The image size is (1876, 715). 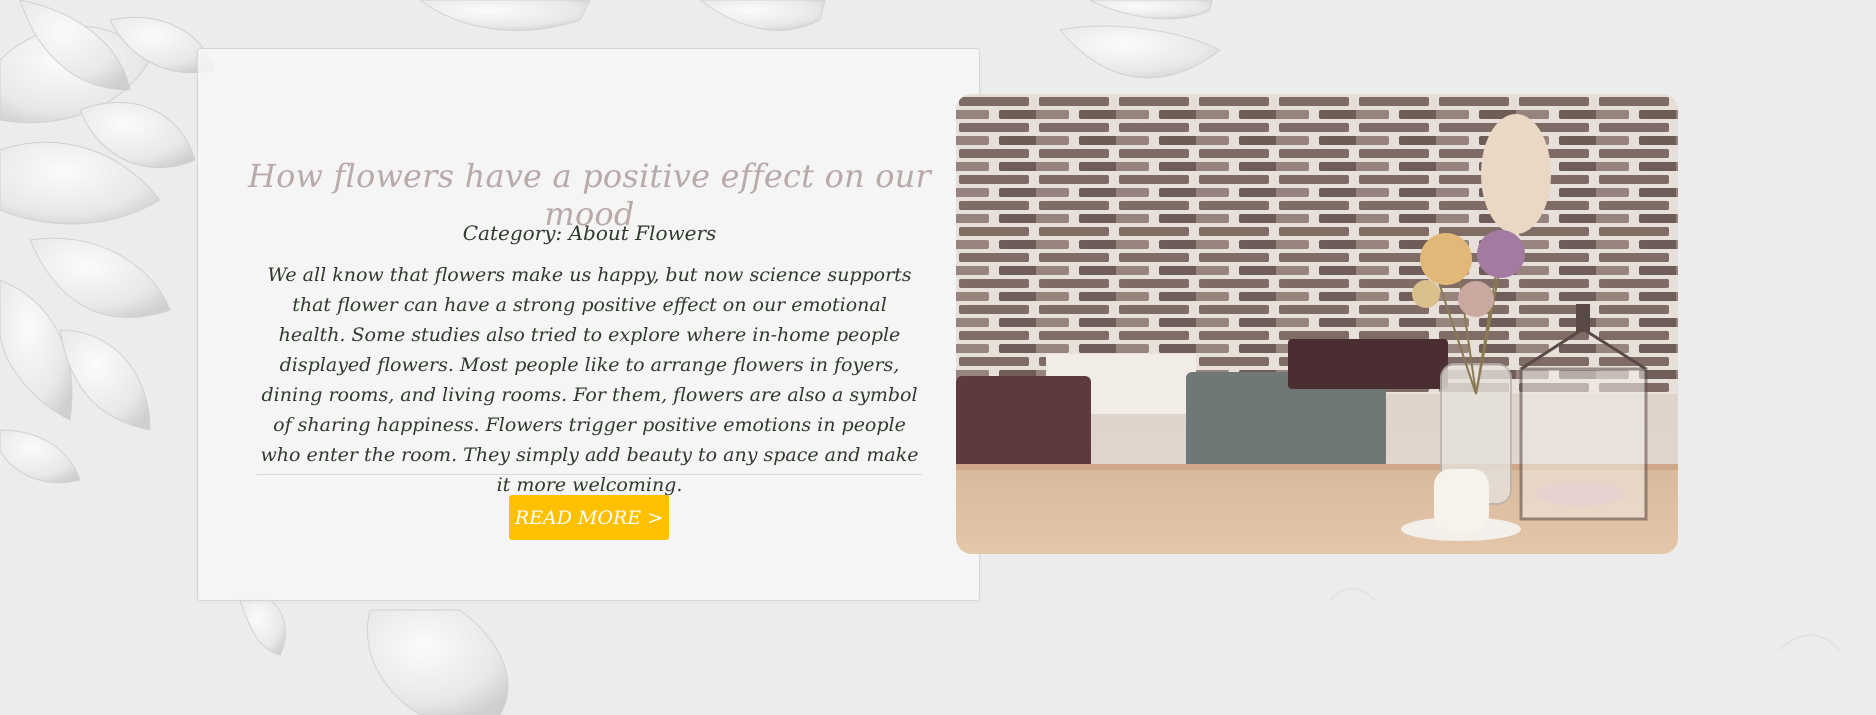 What do you see at coordinates (589, 474) in the screenshot?
I see `divider` at bounding box center [589, 474].